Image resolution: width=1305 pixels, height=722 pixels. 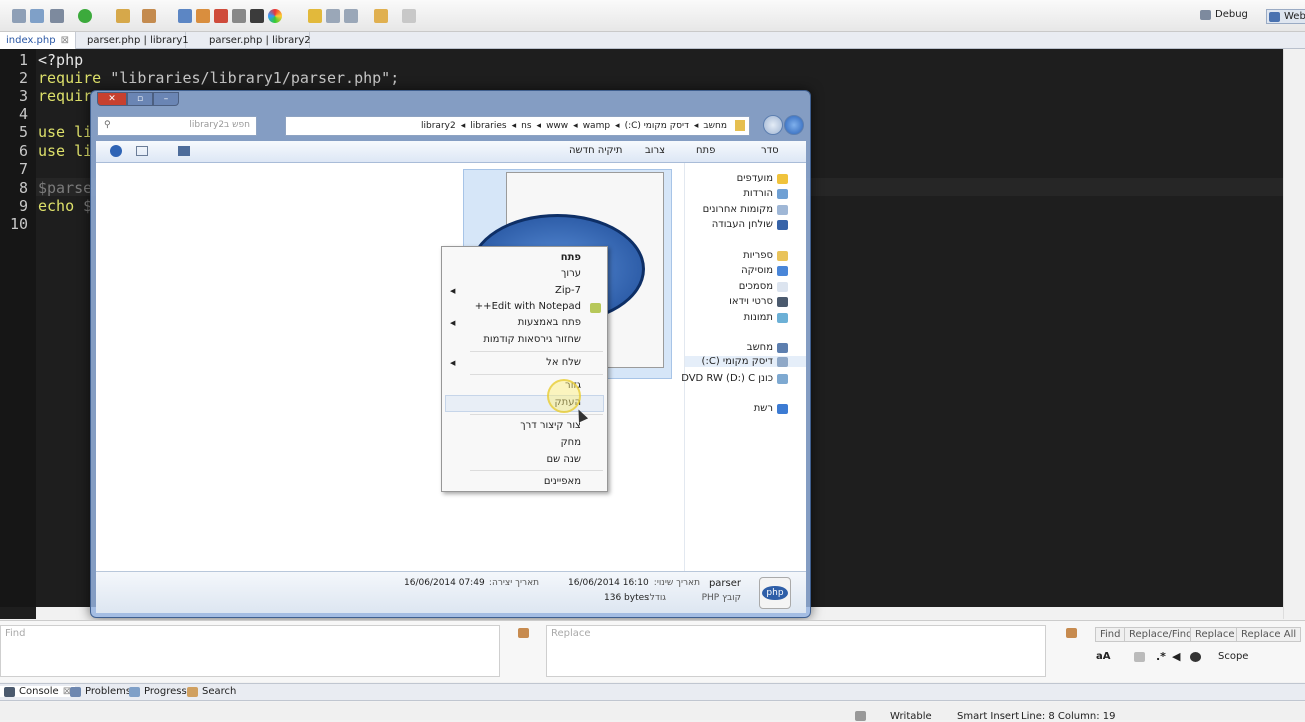 What do you see at coordinates (734, 378) in the screenshot?
I see `nav-dvd-drive: כונן DVD RW (D:) C` at bounding box center [734, 378].